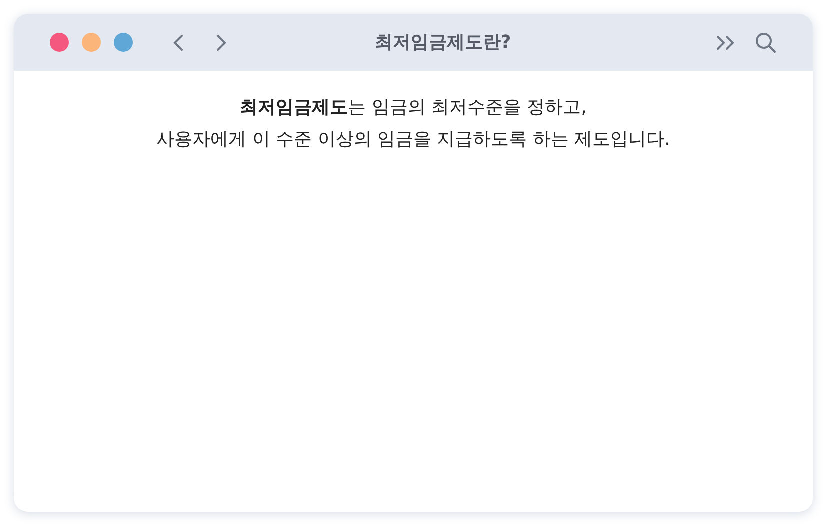 This screenshot has width=827, height=524. What do you see at coordinates (123, 42) in the screenshot?
I see `maximize-button` at bounding box center [123, 42].